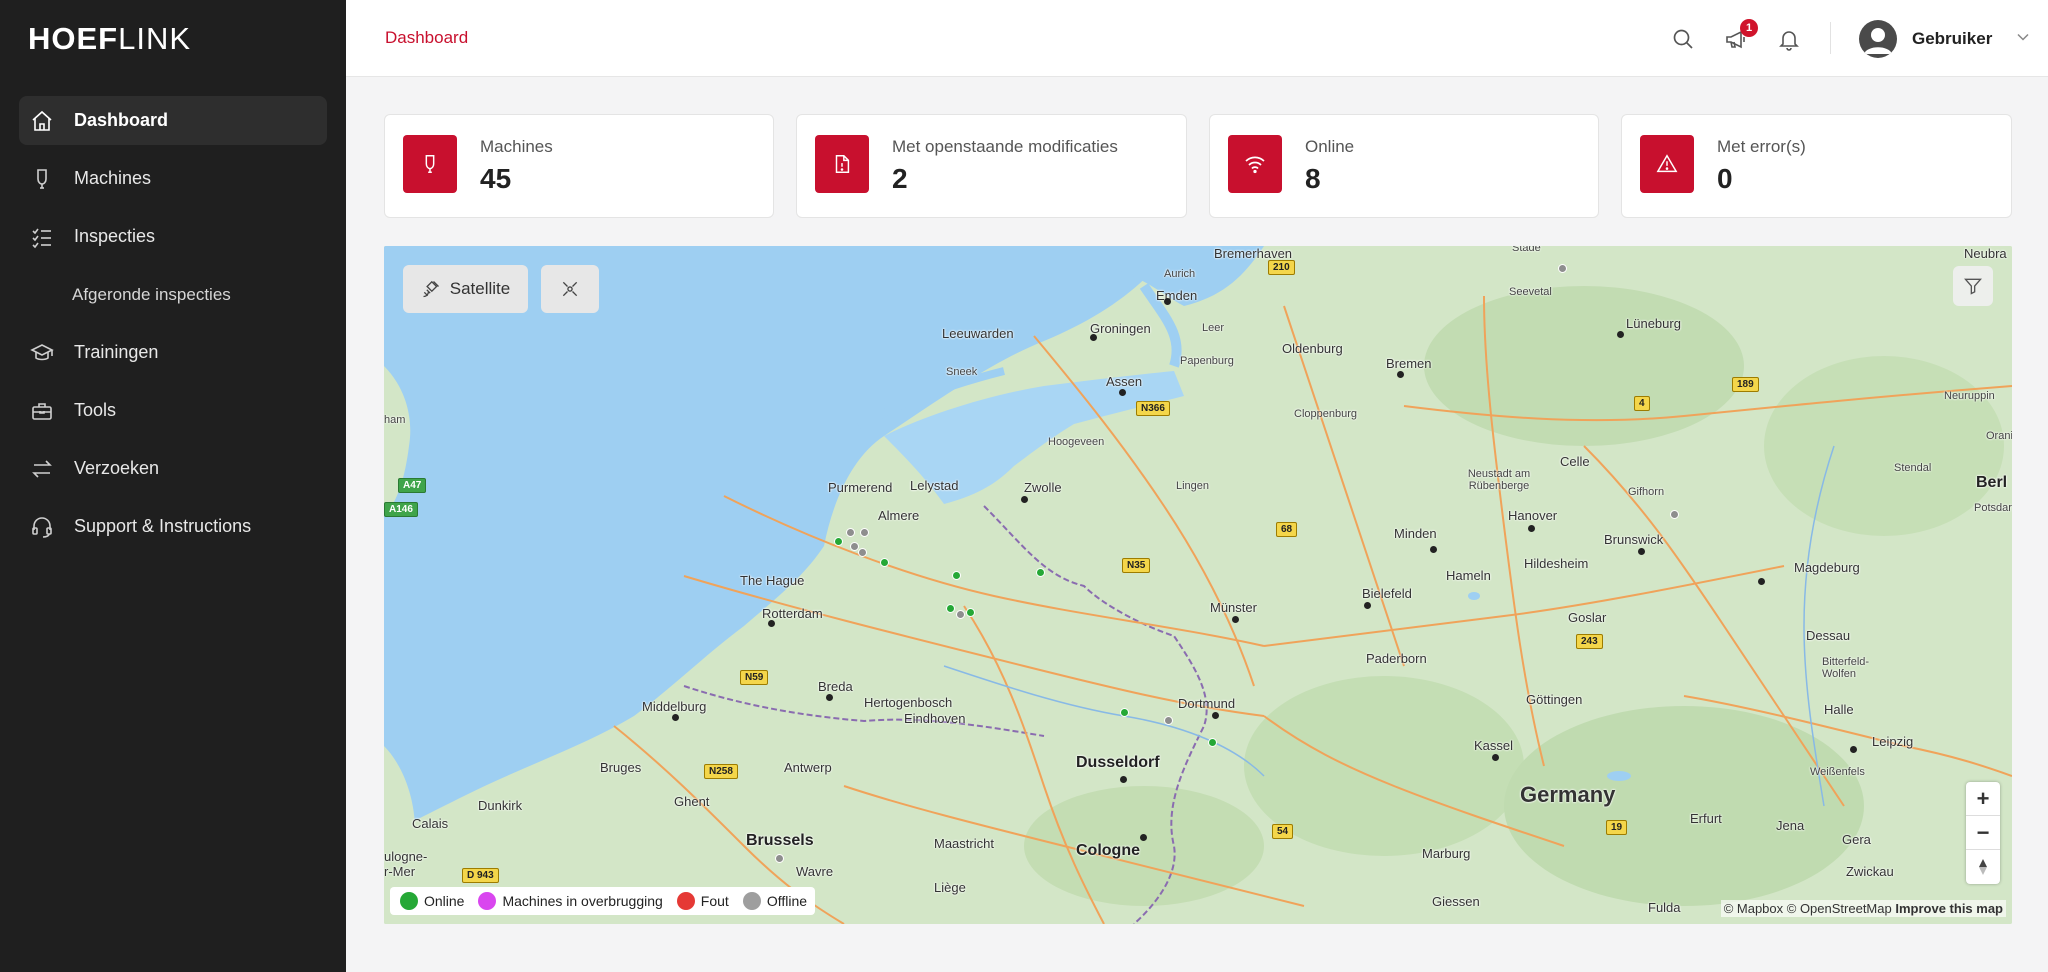 The image size is (2048, 972). What do you see at coordinates (1446, 853) in the screenshot?
I see `place-label: Marburg` at bounding box center [1446, 853].